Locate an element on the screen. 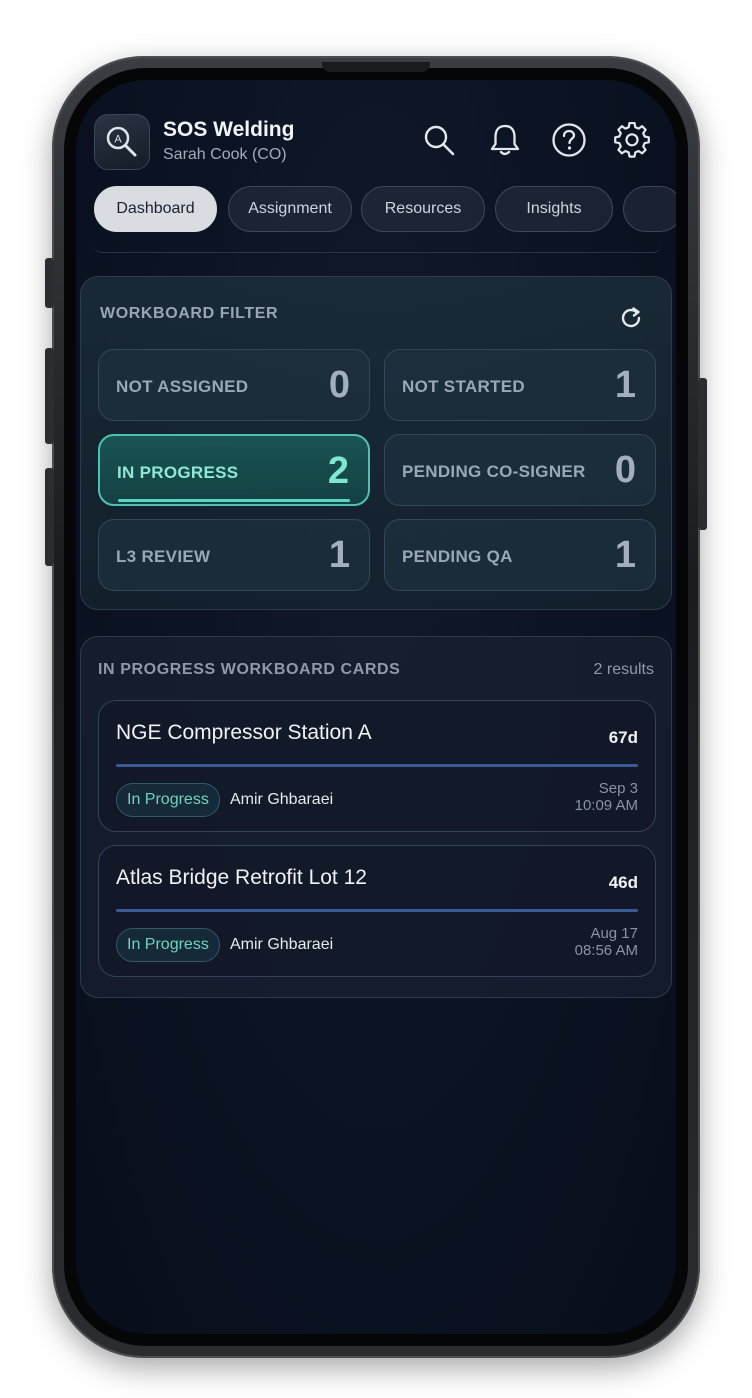  help-icon is located at coordinates (569, 140).